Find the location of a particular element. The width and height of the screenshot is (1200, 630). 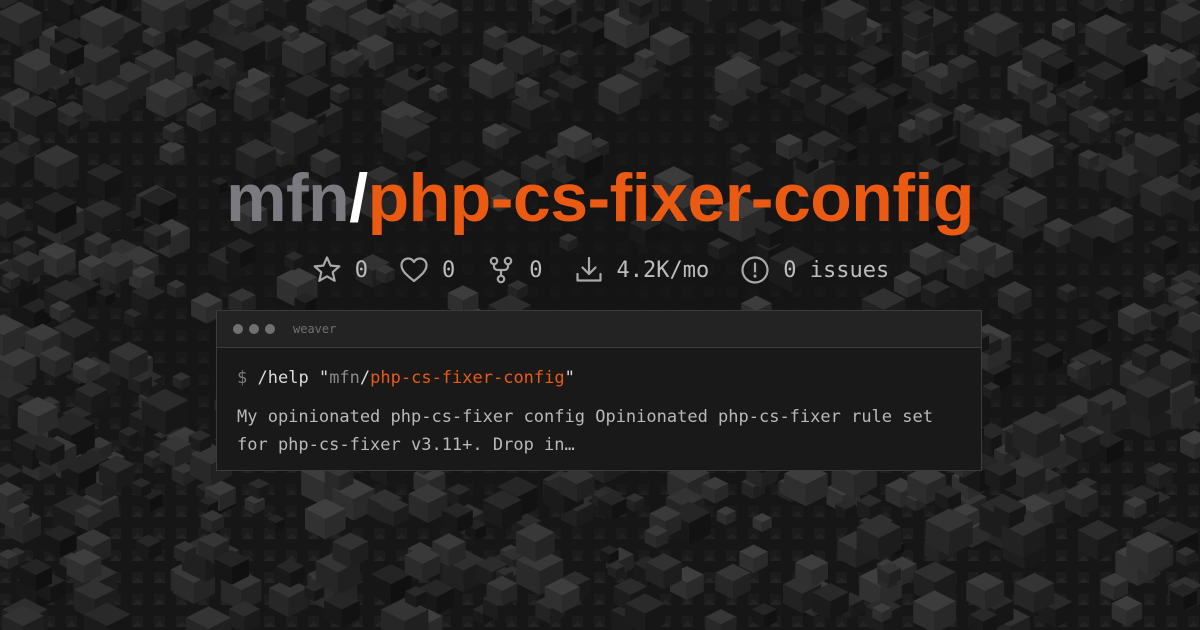

command-arg-owner: mfn is located at coordinates (344, 378).